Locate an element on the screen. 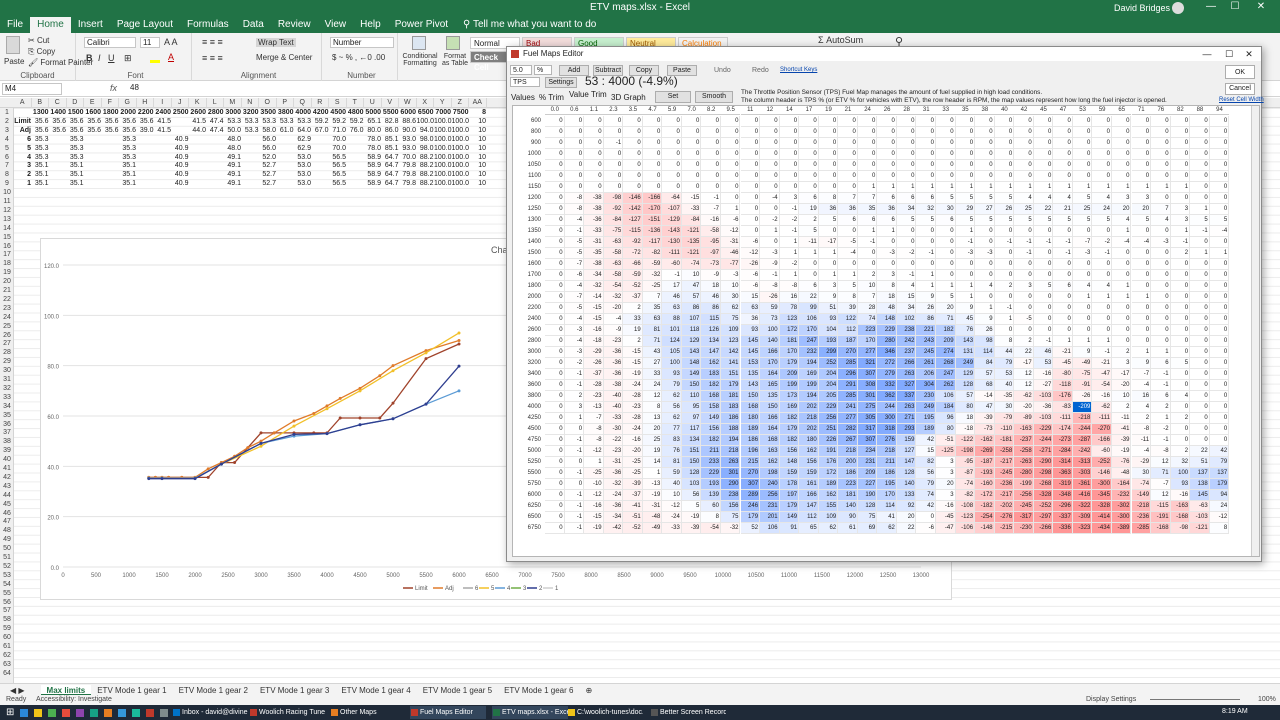 The height and width of the screenshot is (720, 1280). map-cell: -193 is located at coordinates (985, 473).